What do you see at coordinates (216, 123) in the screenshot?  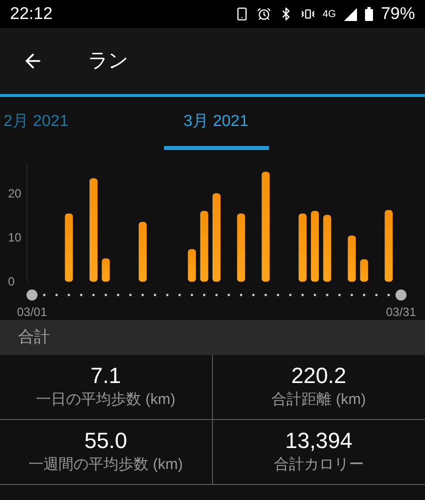 I see `month-tab: 3月 2021` at bounding box center [216, 123].